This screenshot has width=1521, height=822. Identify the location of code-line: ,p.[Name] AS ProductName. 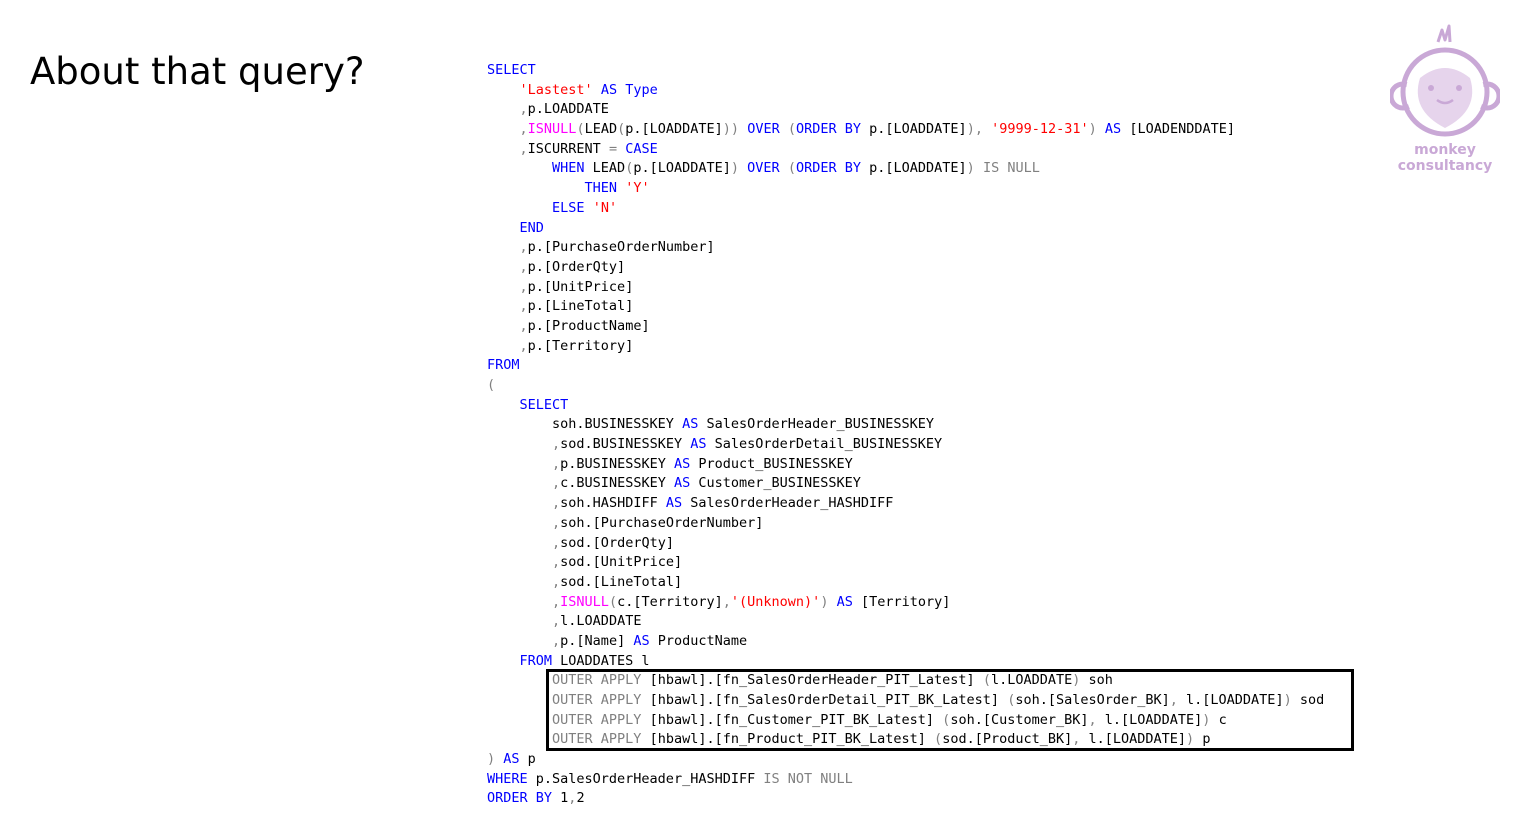
(650, 640).